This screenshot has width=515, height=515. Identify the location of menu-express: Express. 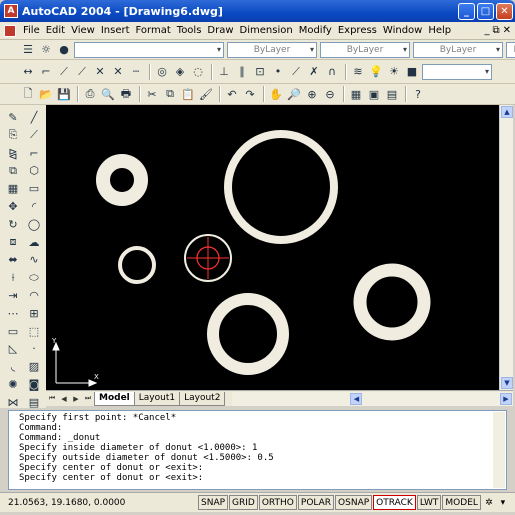
(357, 30).